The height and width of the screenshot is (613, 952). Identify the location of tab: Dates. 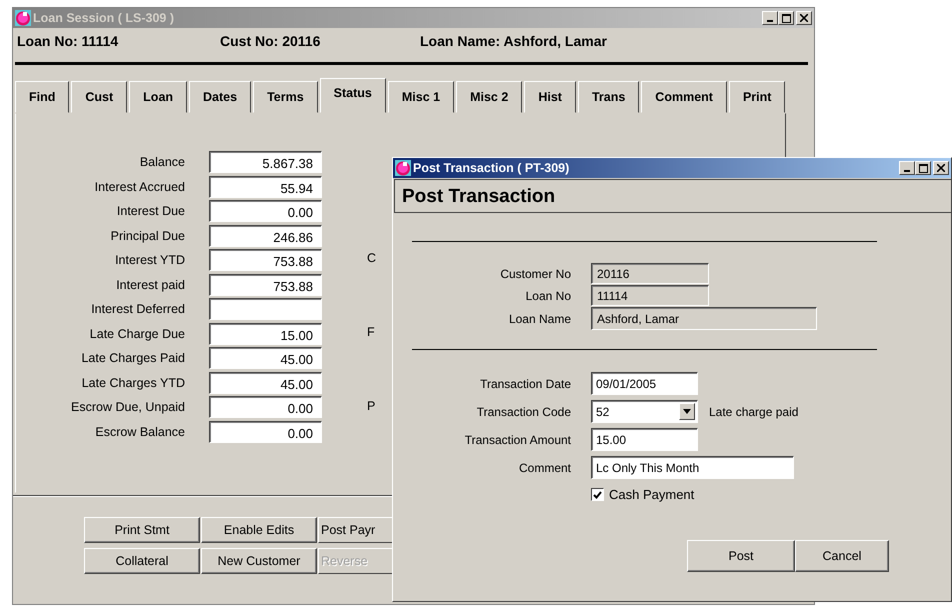
(220, 97).